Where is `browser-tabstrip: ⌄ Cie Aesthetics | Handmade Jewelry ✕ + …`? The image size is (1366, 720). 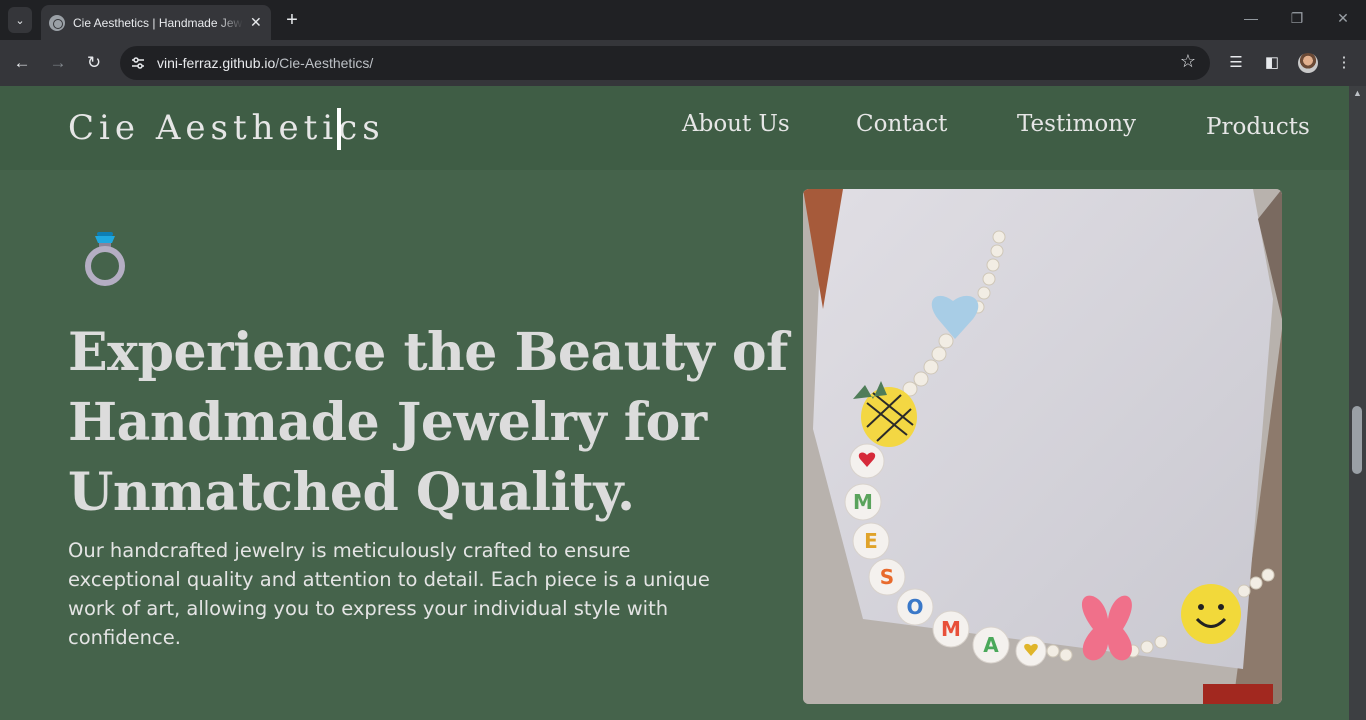 browser-tabstrip: ⌄ Cie Aesthetics | Handmade Jewelry ✕ + … is located at coordinates (683, 20).